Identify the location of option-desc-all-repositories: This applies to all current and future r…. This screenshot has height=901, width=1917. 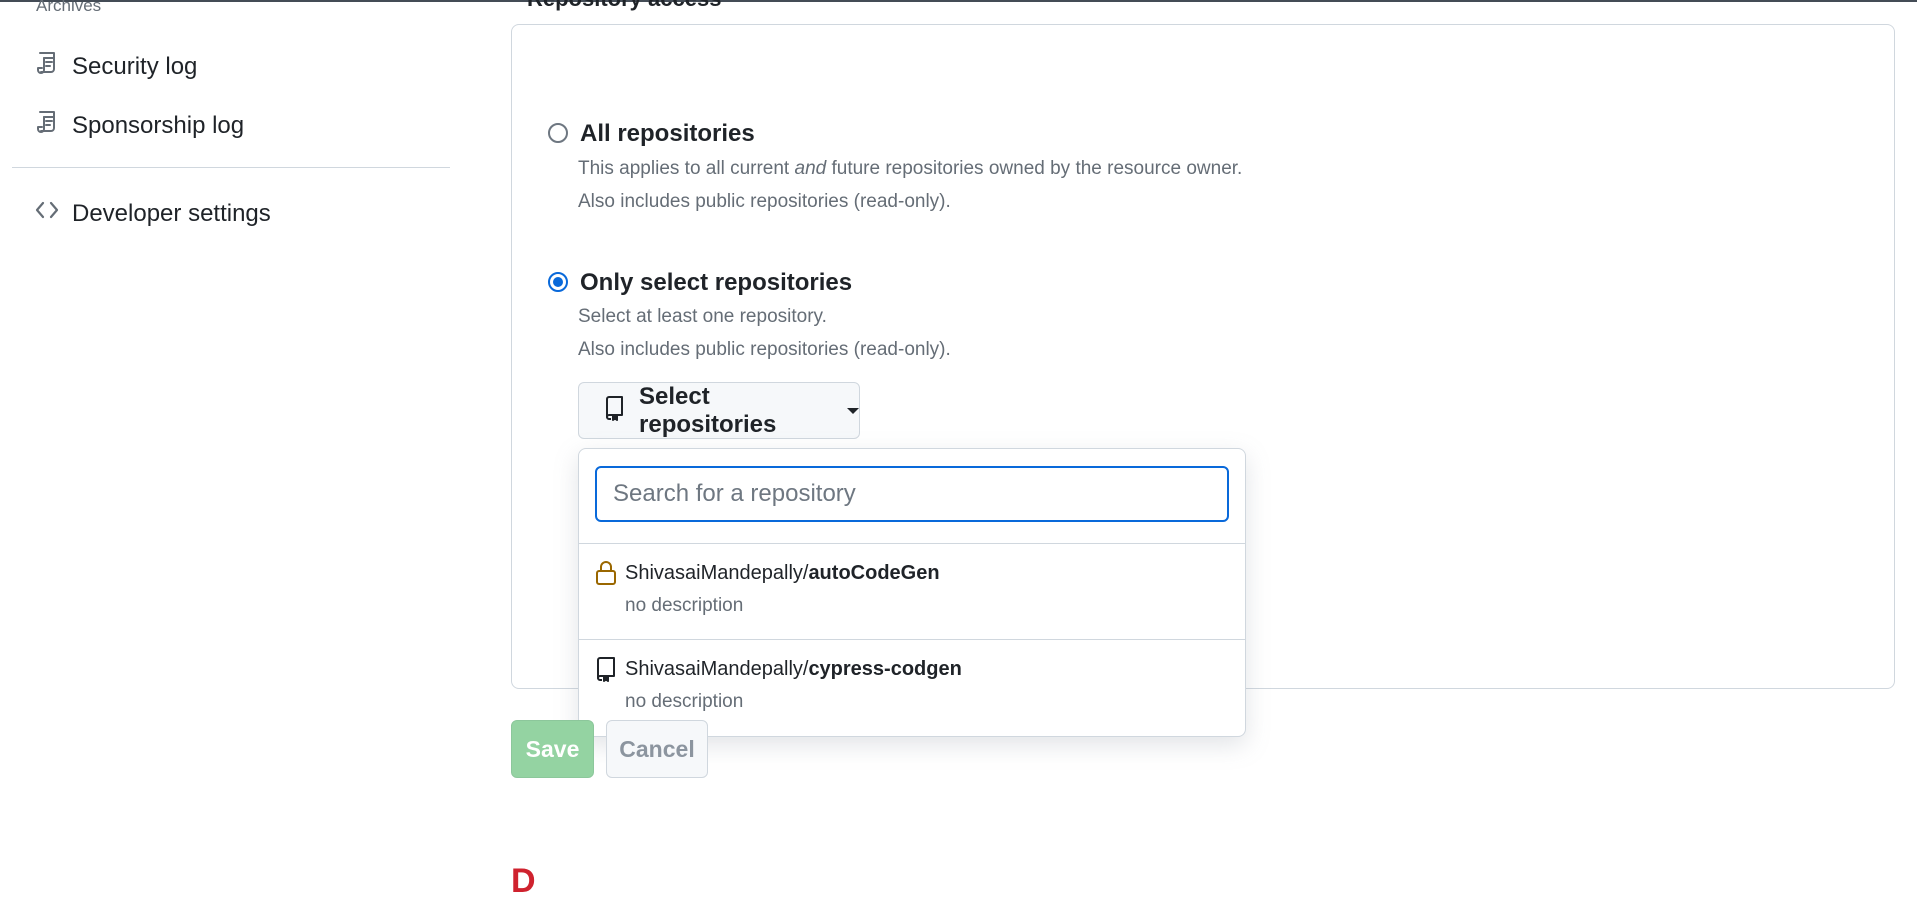
(910, 168).